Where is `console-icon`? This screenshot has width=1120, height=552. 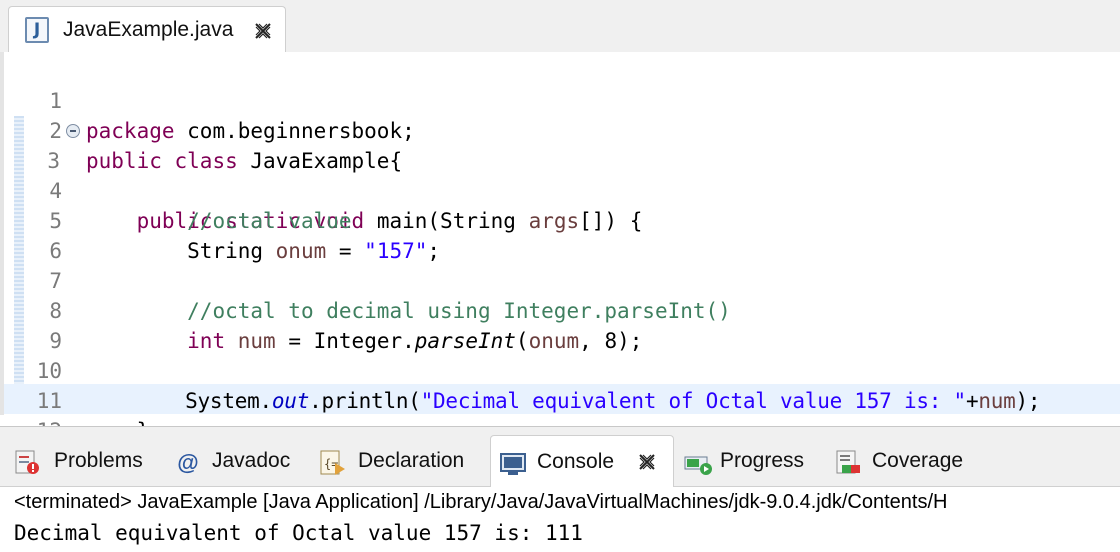
console-icon is located at coordinates (513, 464).